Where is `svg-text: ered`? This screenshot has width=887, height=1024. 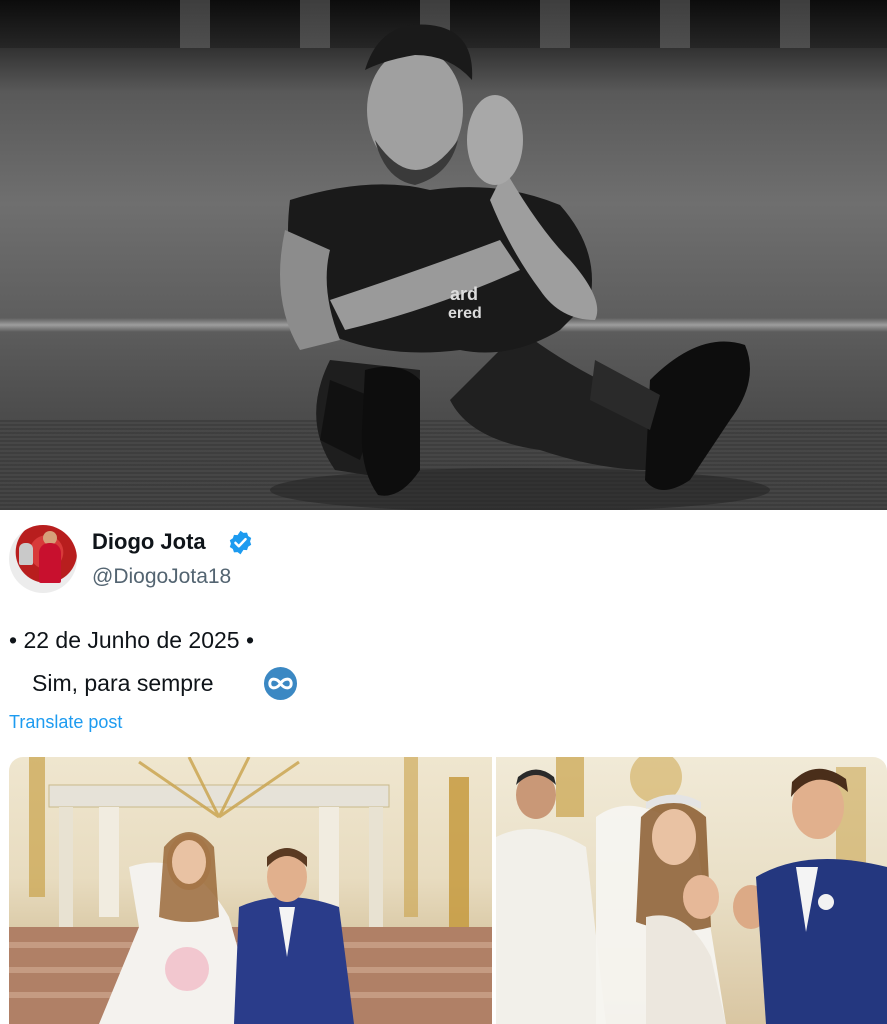 svg-text: ered is located at coordinates (465, 313).